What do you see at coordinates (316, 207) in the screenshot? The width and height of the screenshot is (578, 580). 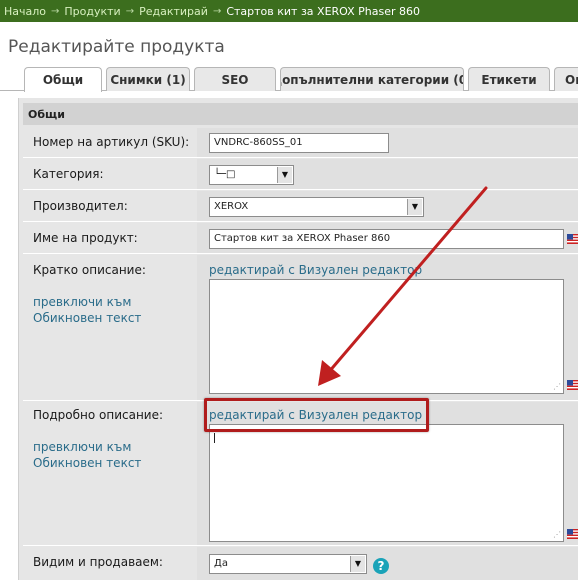 I see `manufacturer-select: XEROX ▼` at bounding box center [316, 207].